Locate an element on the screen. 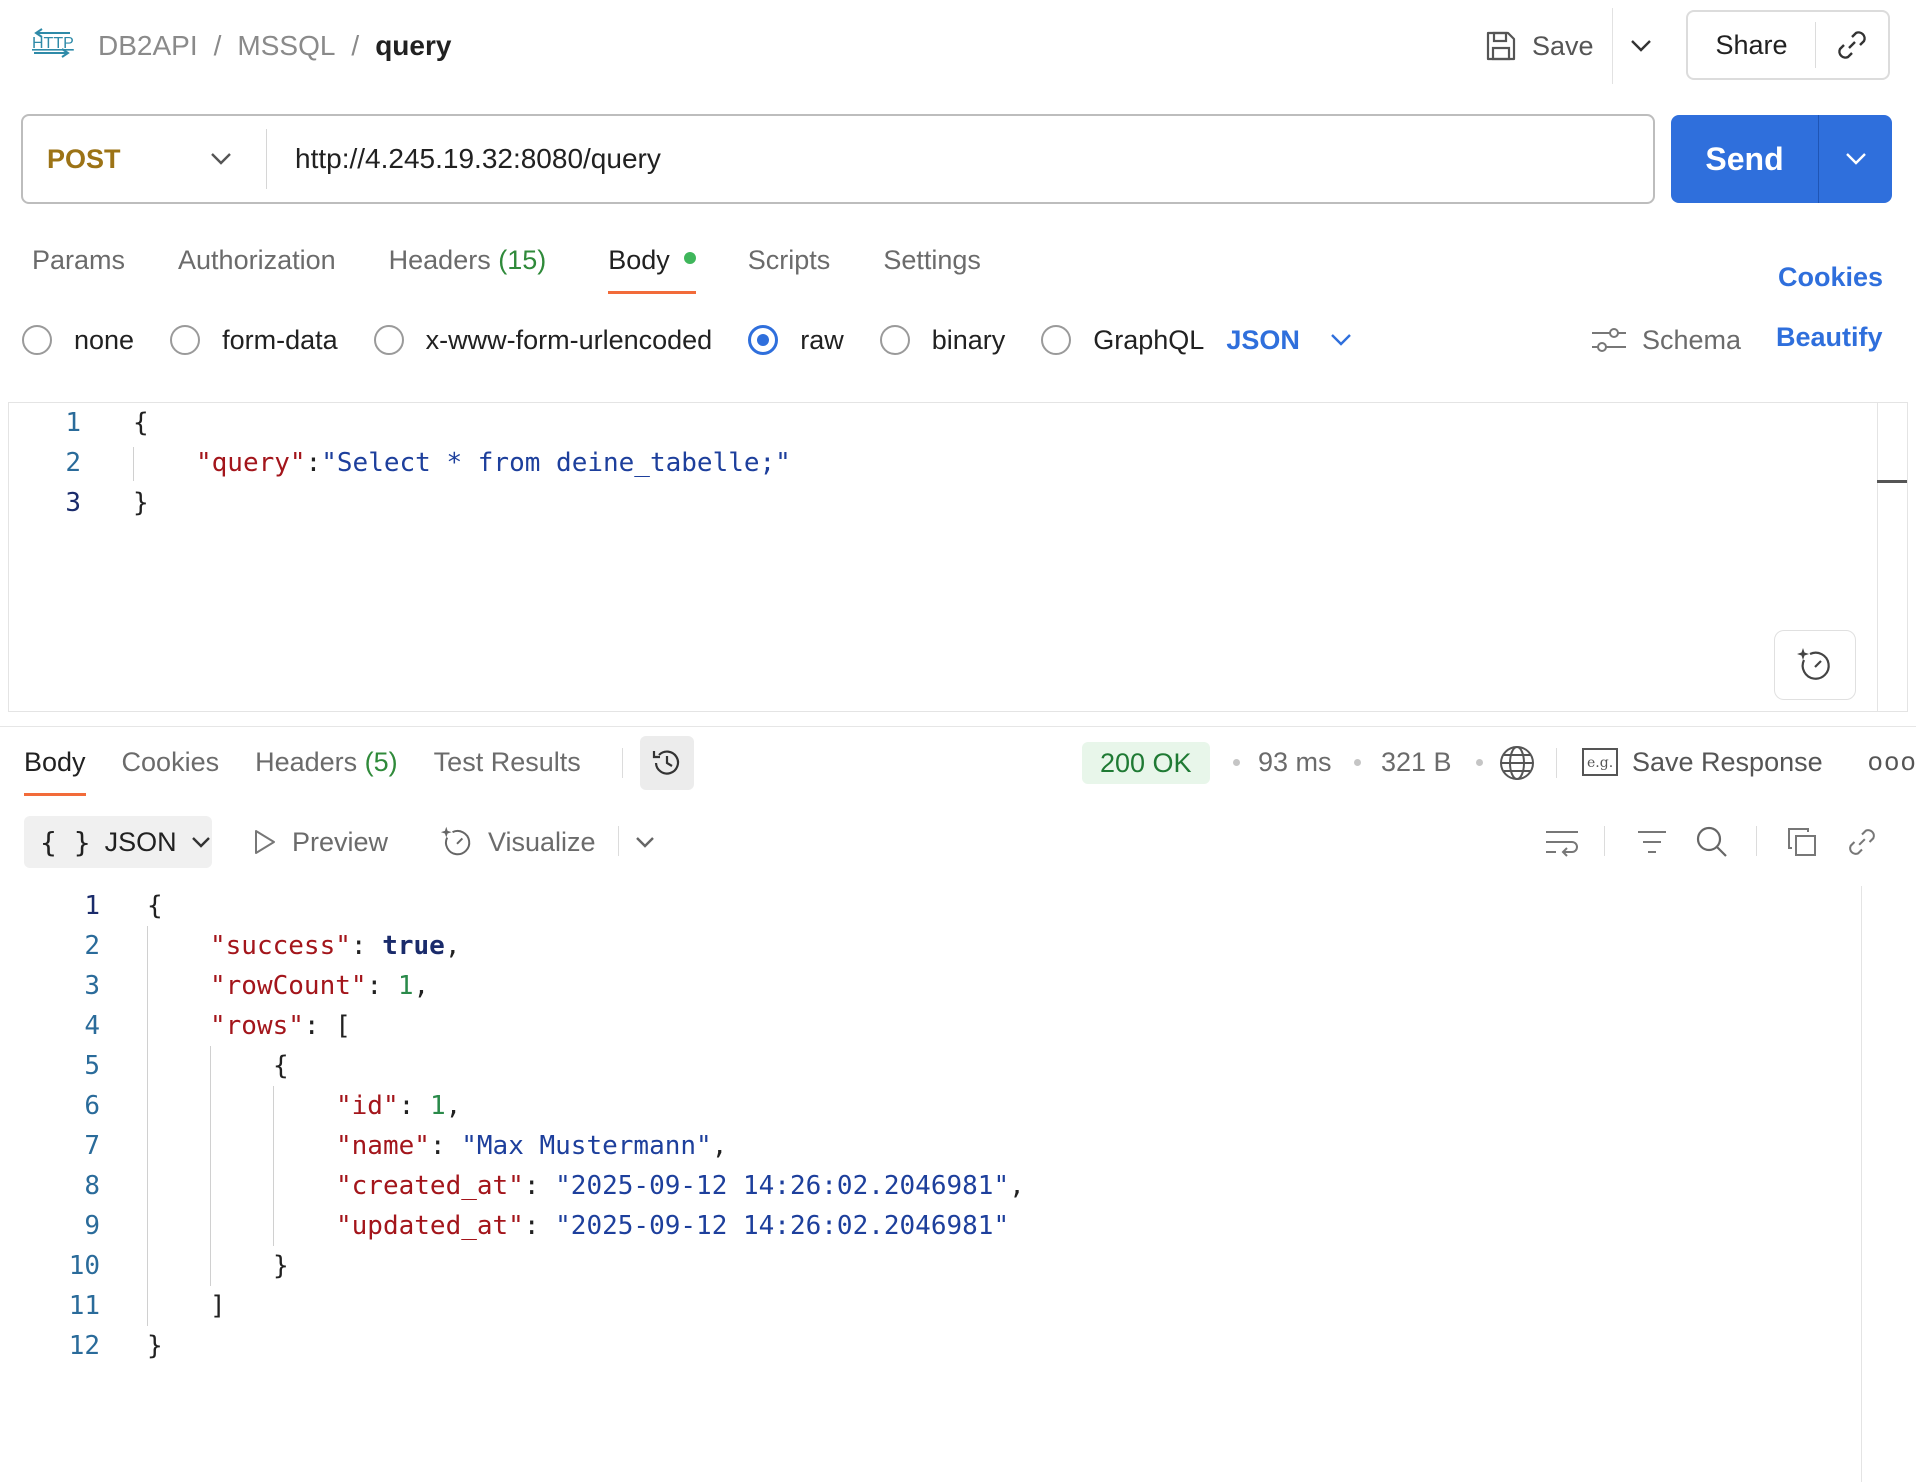 The image size is (1916, 1482). tab-scripts: Scripts is located at coordinates (789, 268).